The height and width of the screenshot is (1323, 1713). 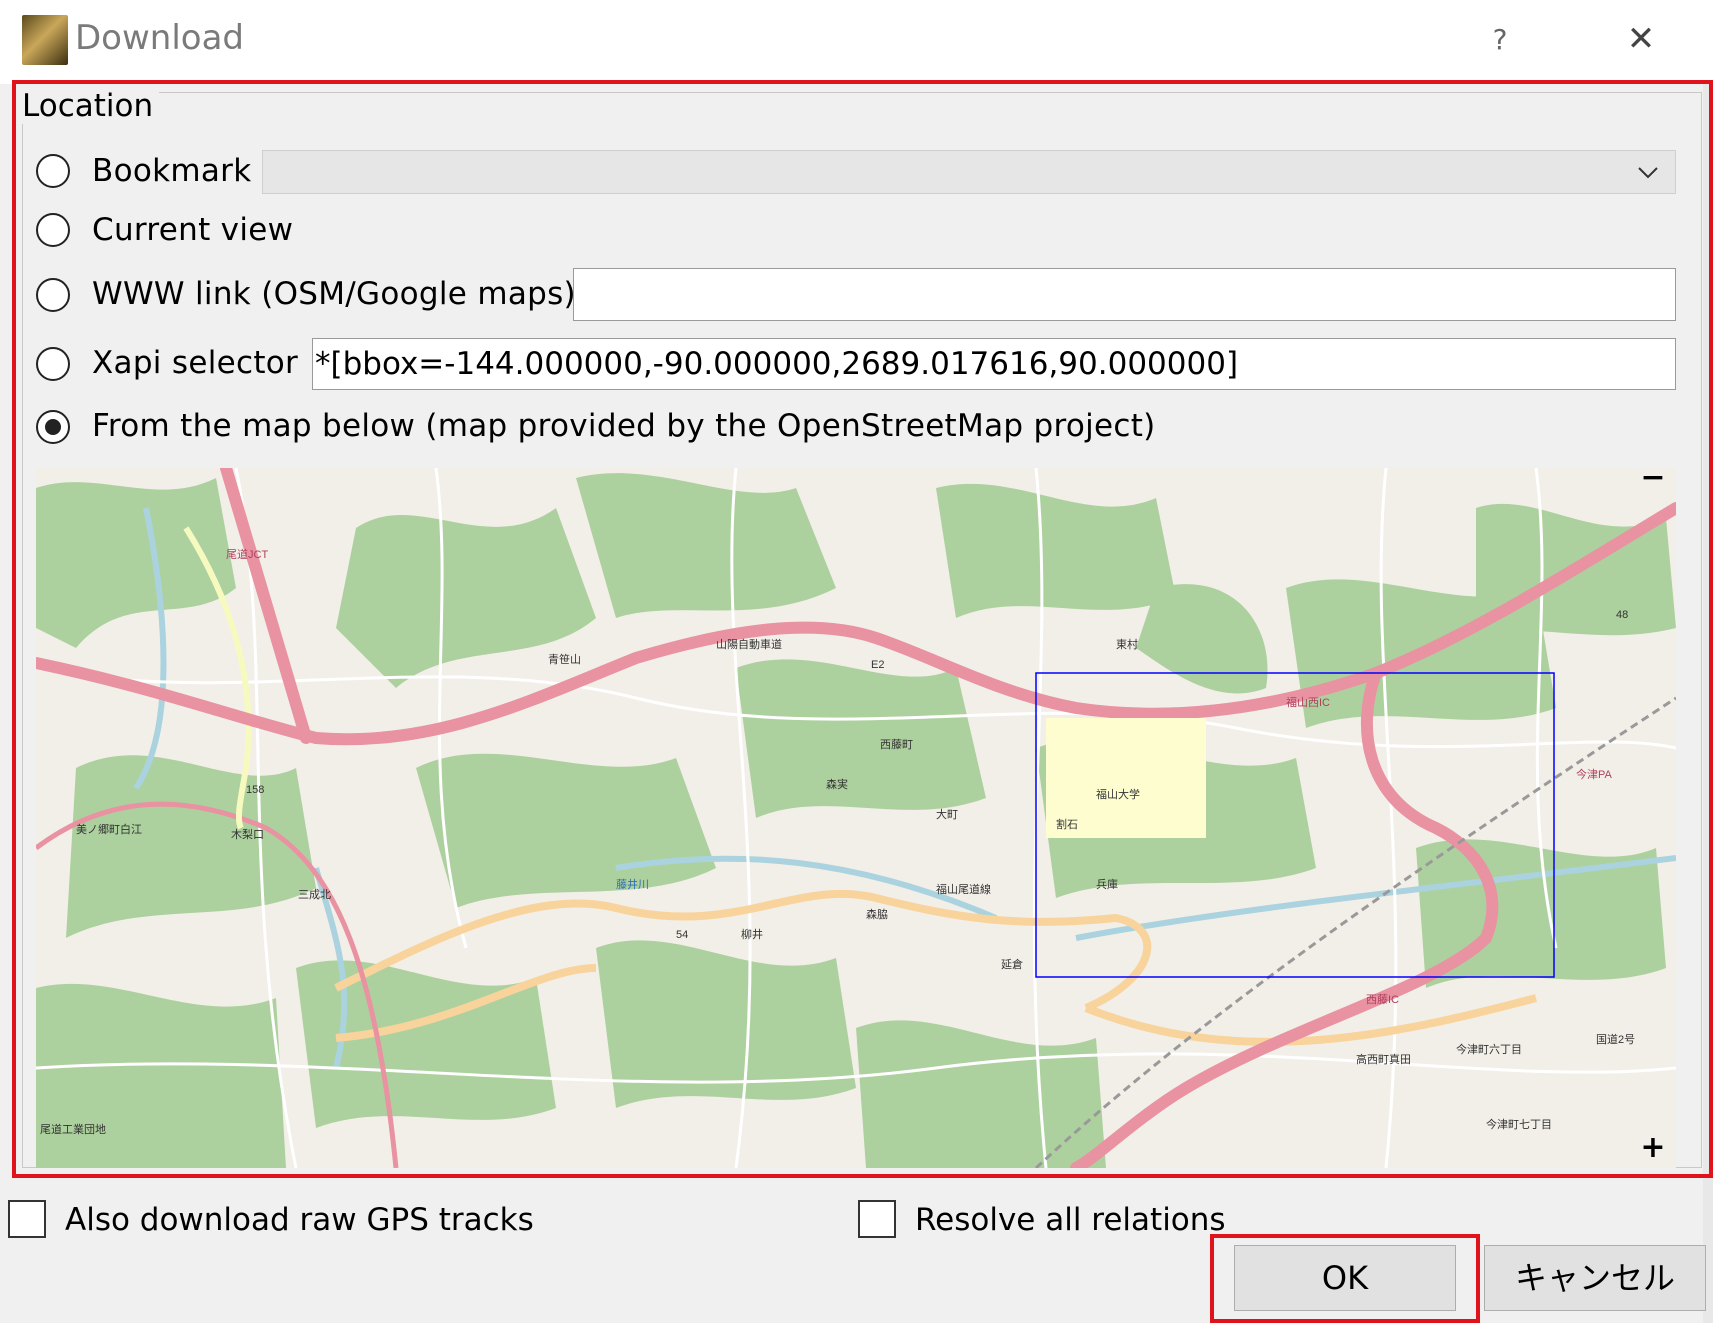 I want to click on help-button: ?, so click(x=1500, y=40).